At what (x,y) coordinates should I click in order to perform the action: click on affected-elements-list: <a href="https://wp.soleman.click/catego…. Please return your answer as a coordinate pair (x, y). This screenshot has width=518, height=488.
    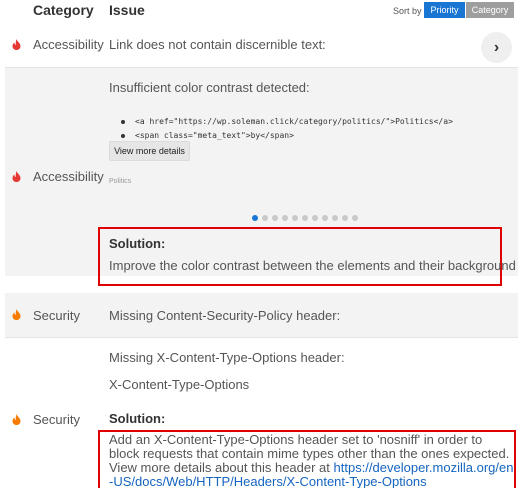
    Looking at the image, I should click on (287, 129).